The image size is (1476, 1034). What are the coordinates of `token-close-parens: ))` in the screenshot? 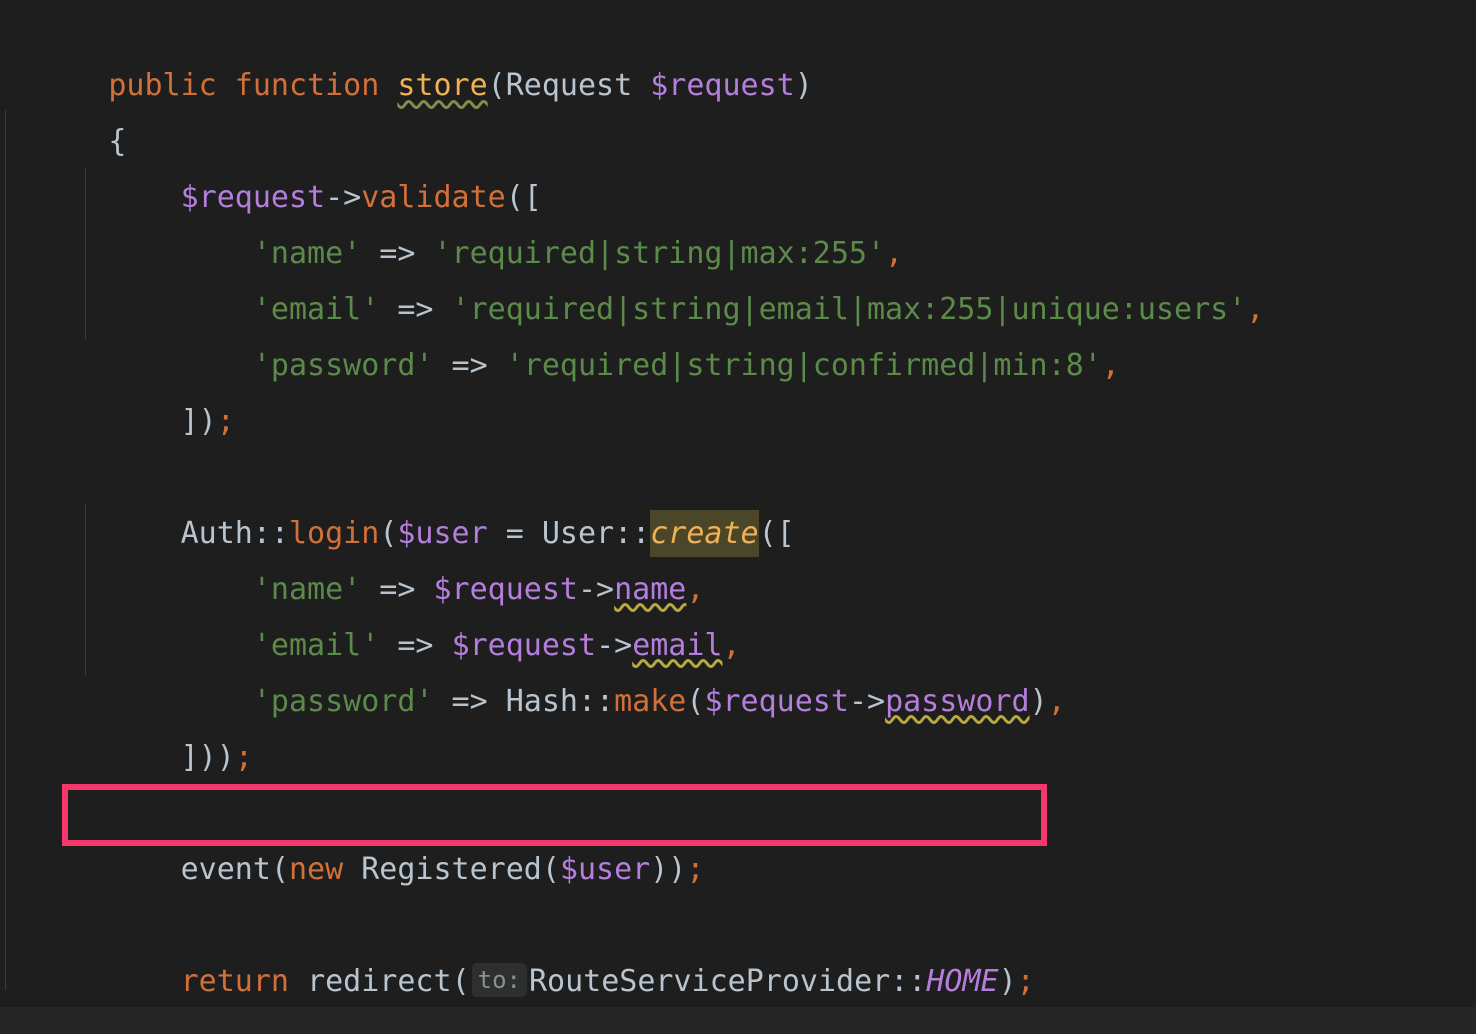 It's located at (668, 869).